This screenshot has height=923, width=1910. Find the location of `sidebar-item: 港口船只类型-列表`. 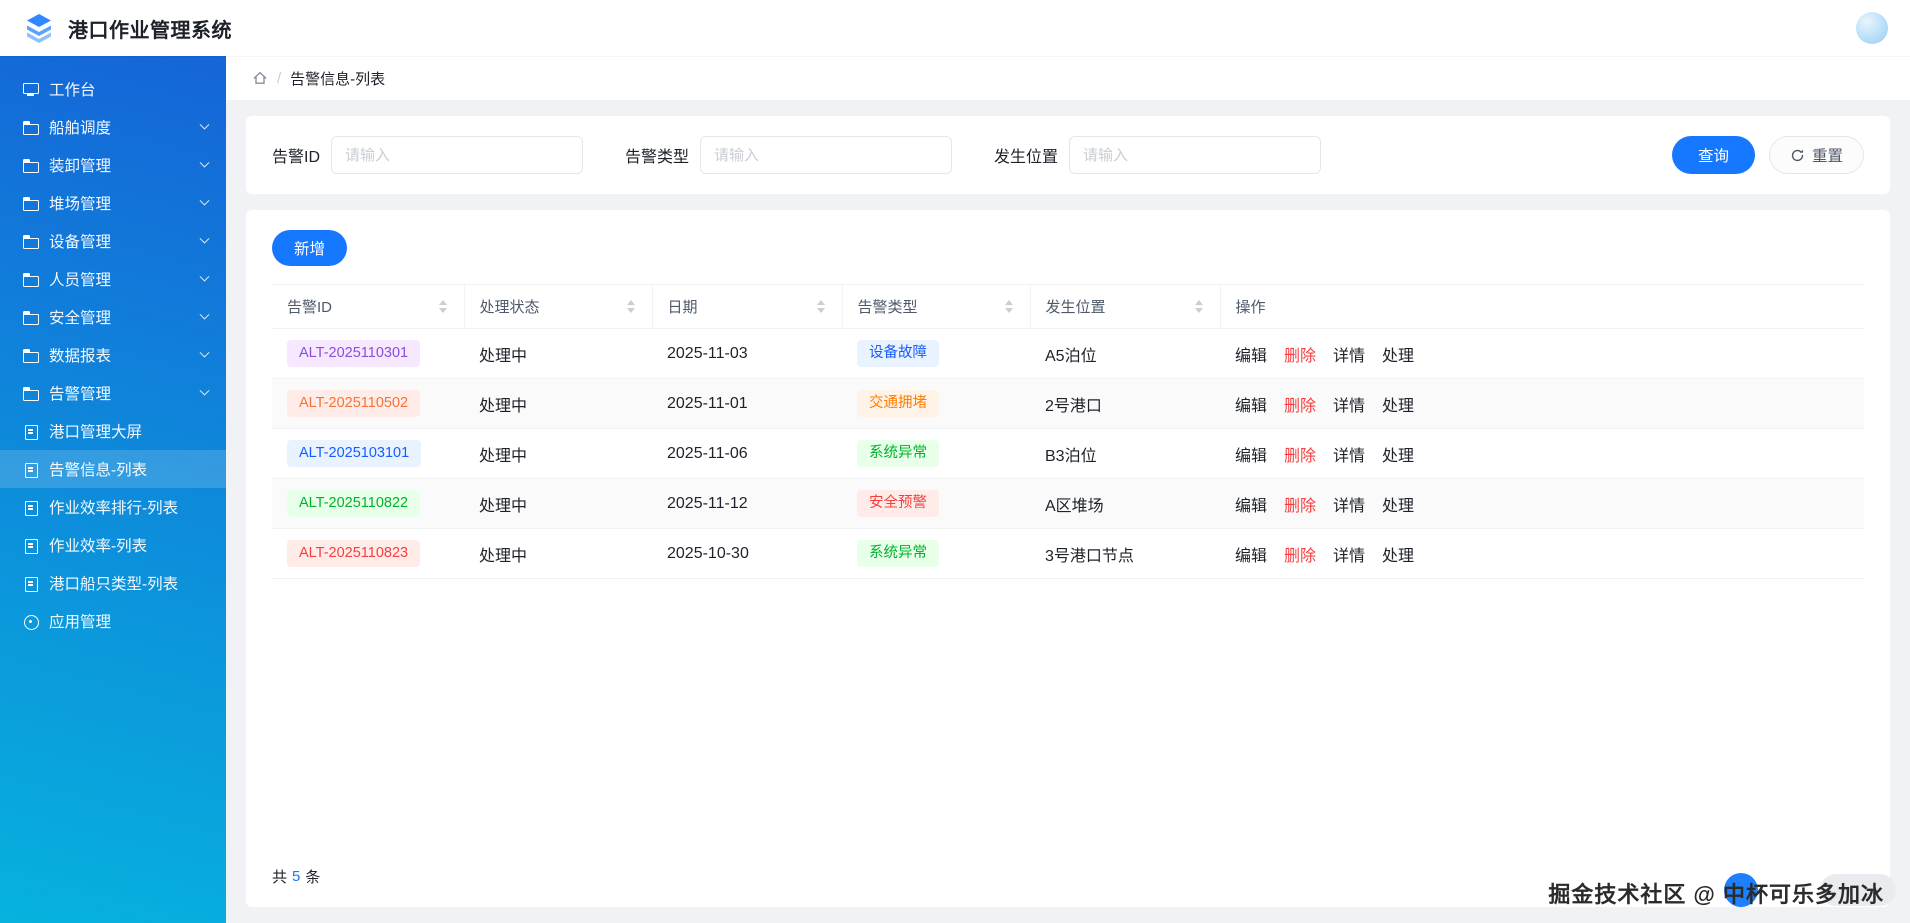

sidebar-item: 港口船只类型-列表 is located at coordinates (113, 583).